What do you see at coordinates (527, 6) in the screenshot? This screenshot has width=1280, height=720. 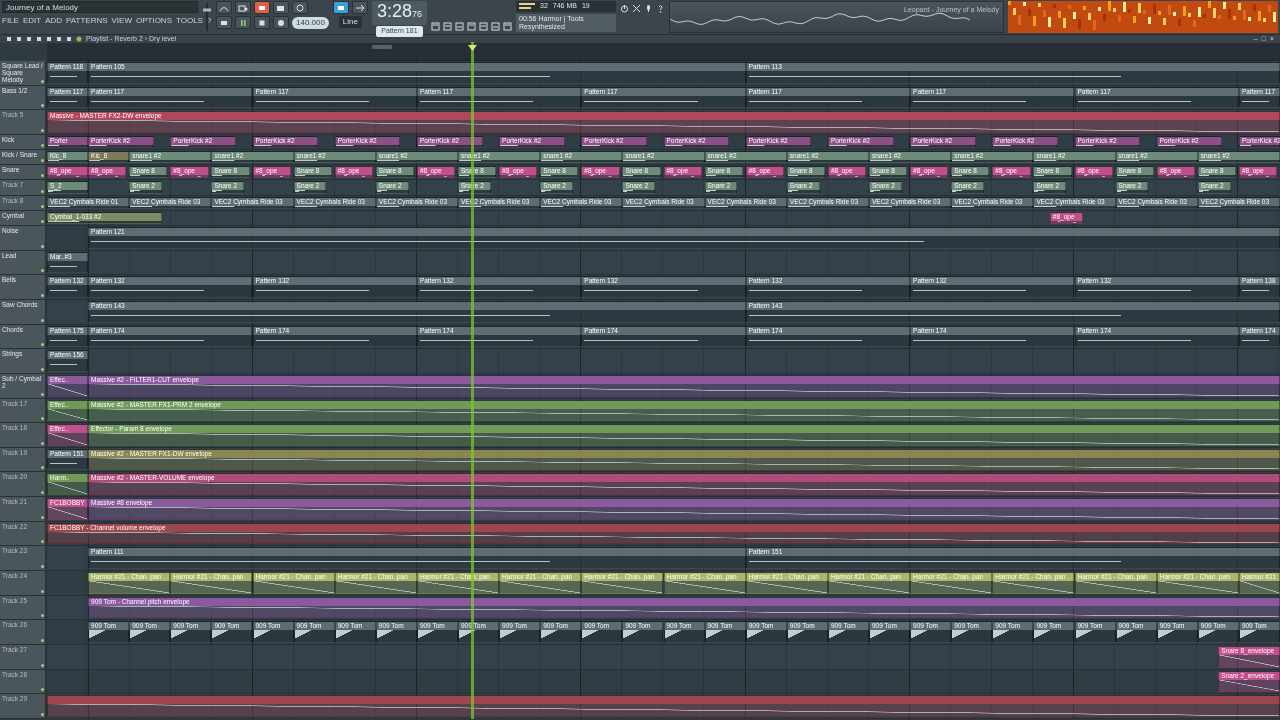 I see `cpu-meter-icon` at bounding box center [527, 6].